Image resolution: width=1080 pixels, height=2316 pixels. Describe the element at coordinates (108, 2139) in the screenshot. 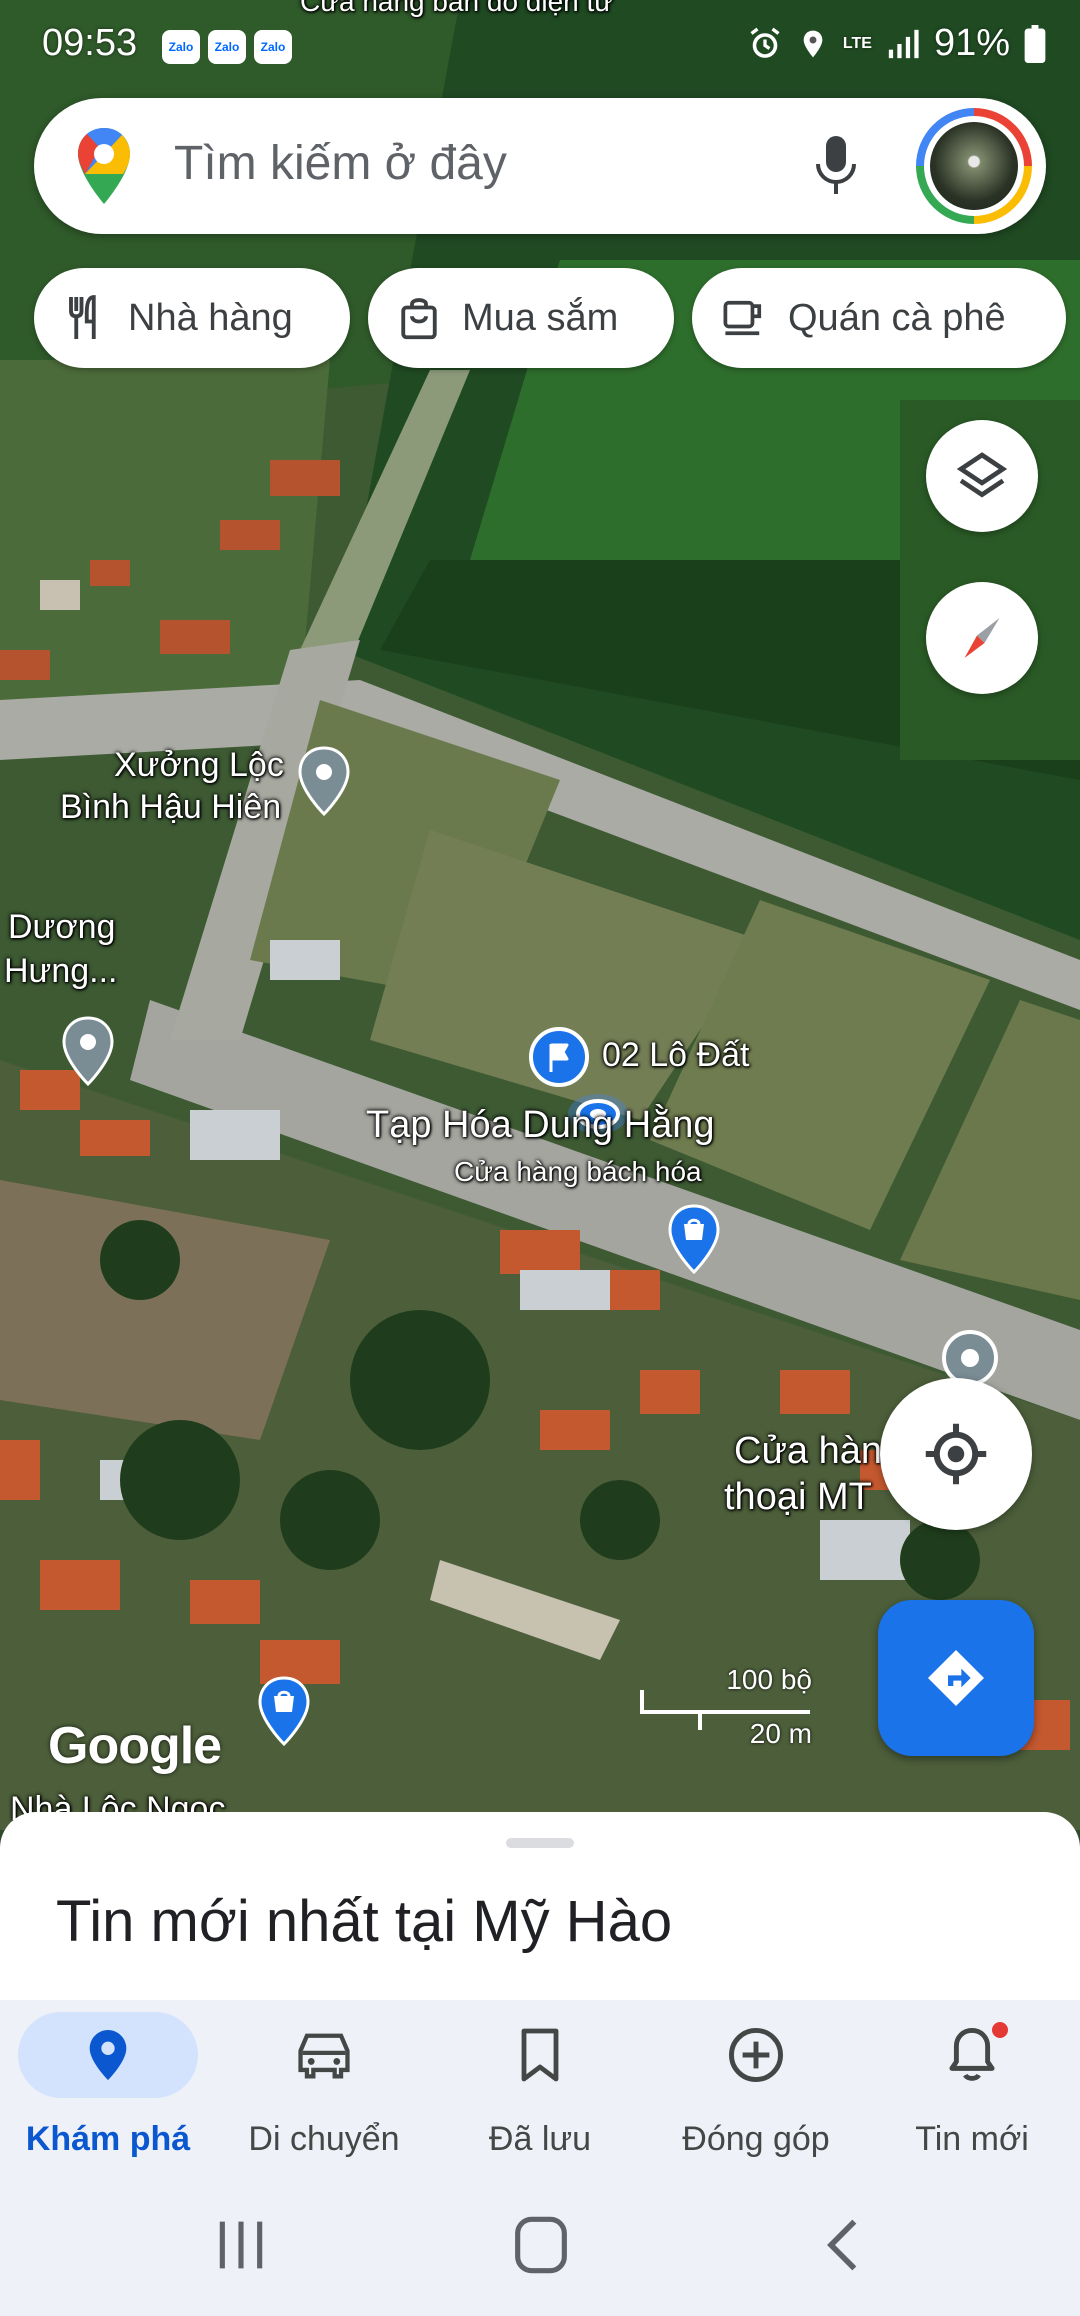

I see `nav-label: Khám phá` at that location.